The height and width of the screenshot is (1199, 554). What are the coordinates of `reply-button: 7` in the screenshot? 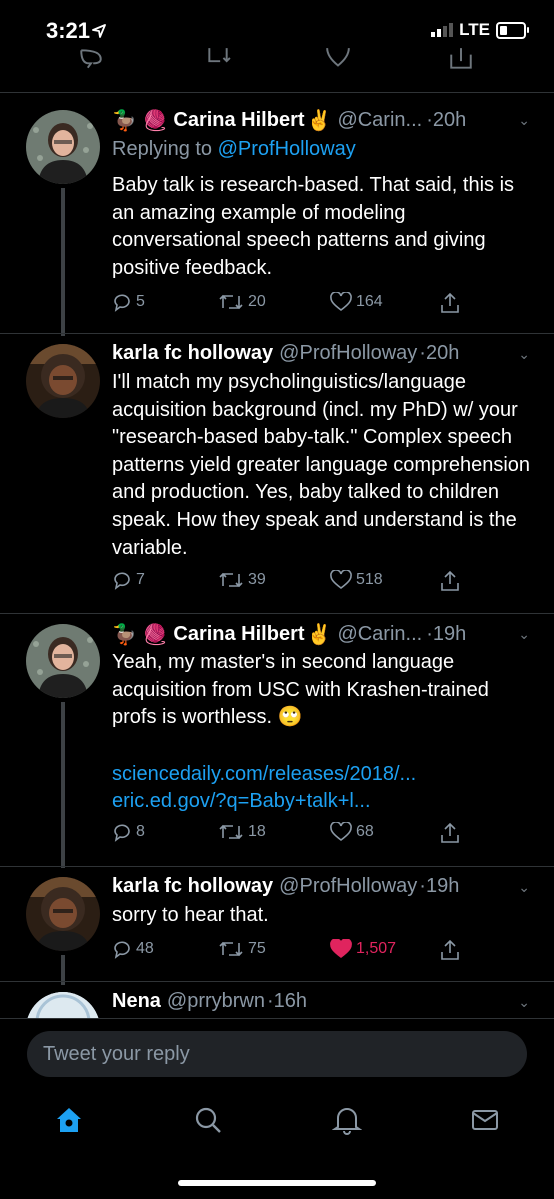 It's located at (128, 580).